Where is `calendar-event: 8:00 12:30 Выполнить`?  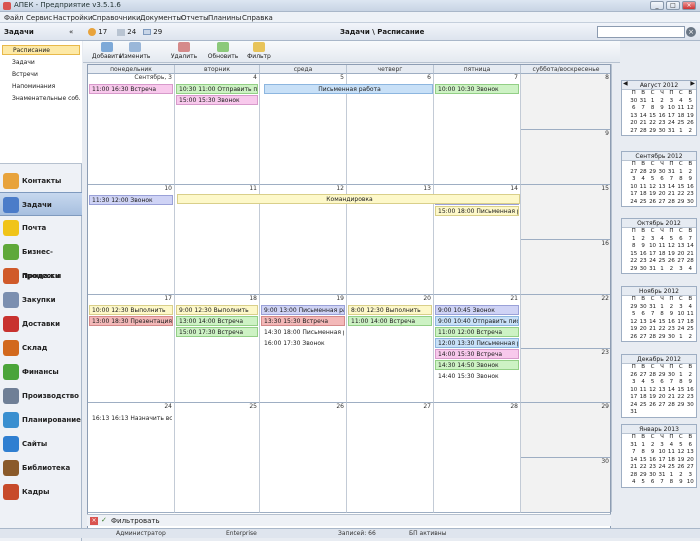 calendar-event: 8:00 12:30 Выполнить is located at coordinates (390, 310).